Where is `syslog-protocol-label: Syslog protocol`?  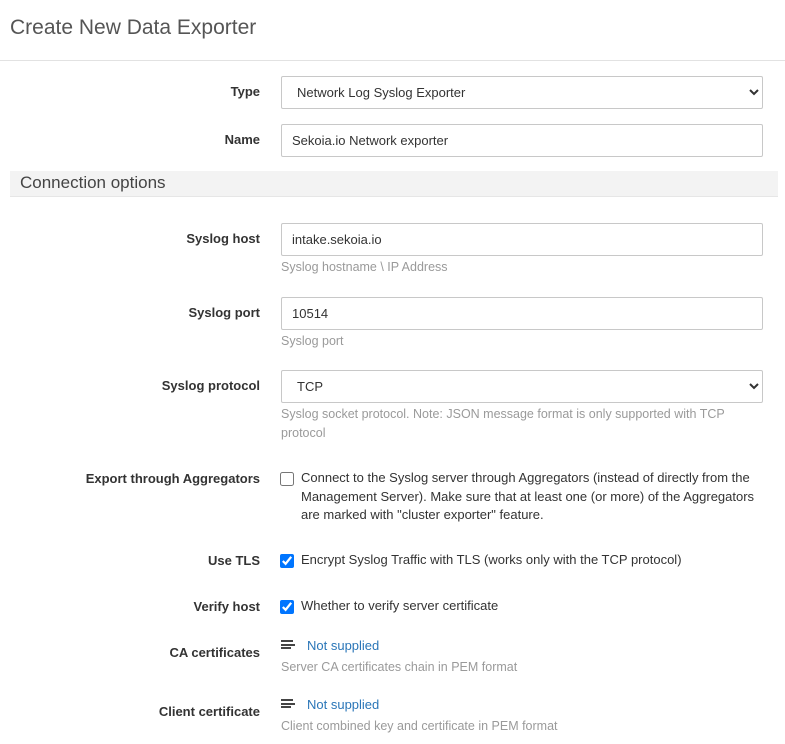 syslog-protocol-label: Syslog protocol is located at coordinates (210, 385).